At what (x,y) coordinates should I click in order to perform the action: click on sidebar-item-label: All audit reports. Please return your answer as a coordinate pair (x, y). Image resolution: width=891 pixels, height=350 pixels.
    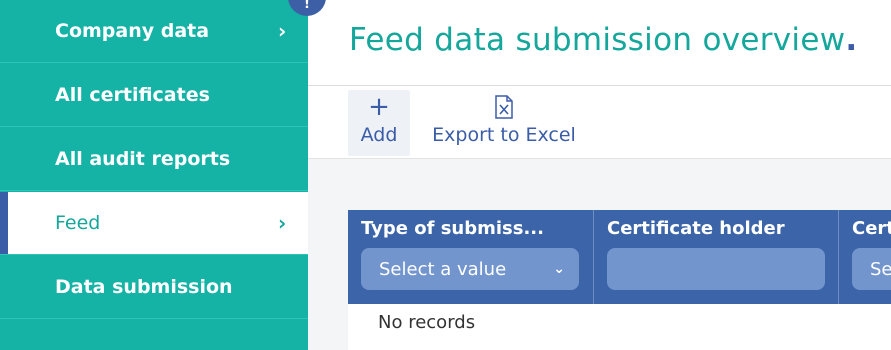
    Looking at the image, I should click on (143, 159).